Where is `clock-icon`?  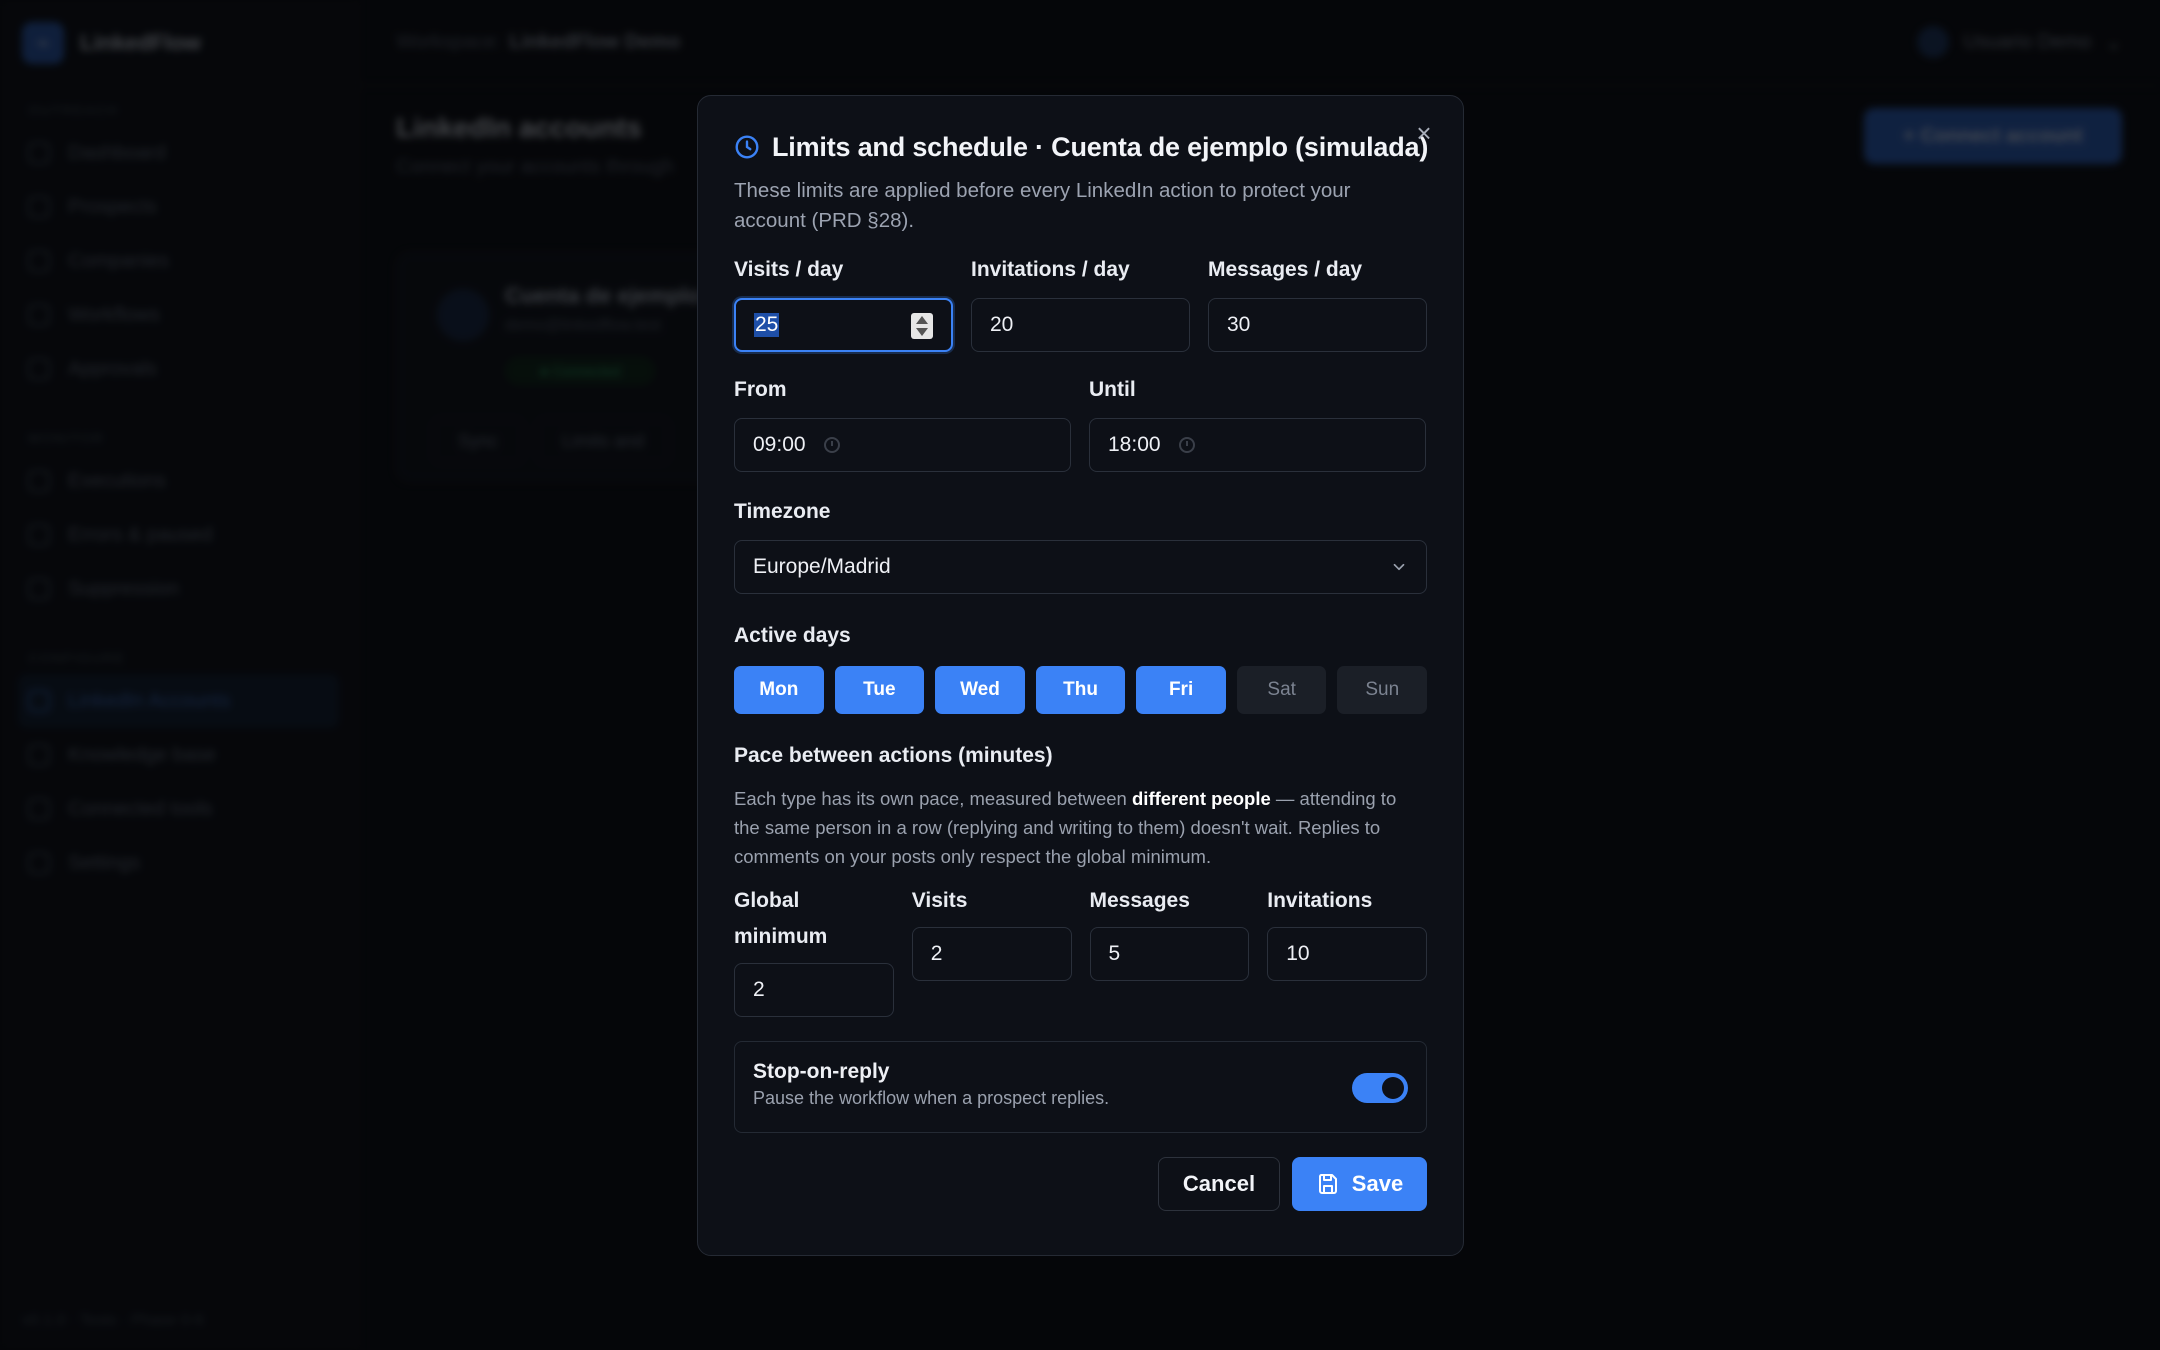
clock-icon is located at coordinates (747, 147).